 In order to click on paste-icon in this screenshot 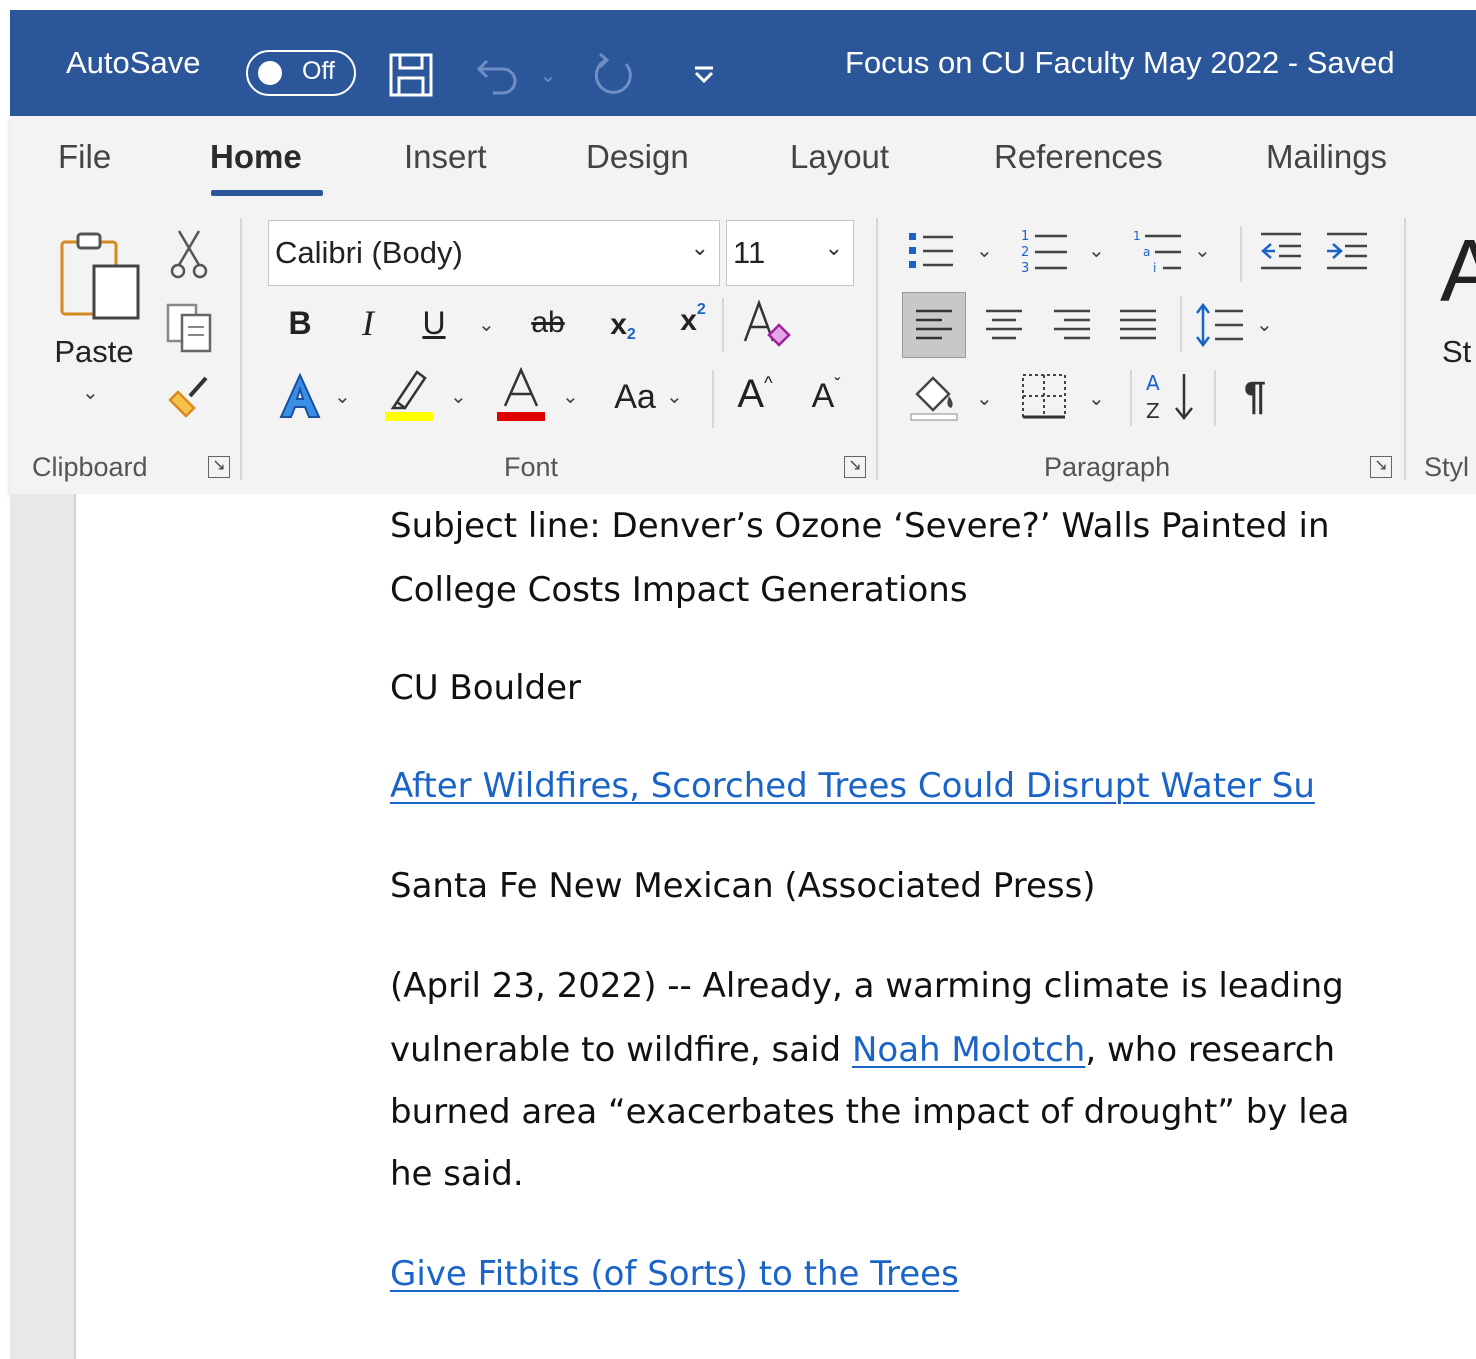, I will do `click(101, 274)`.